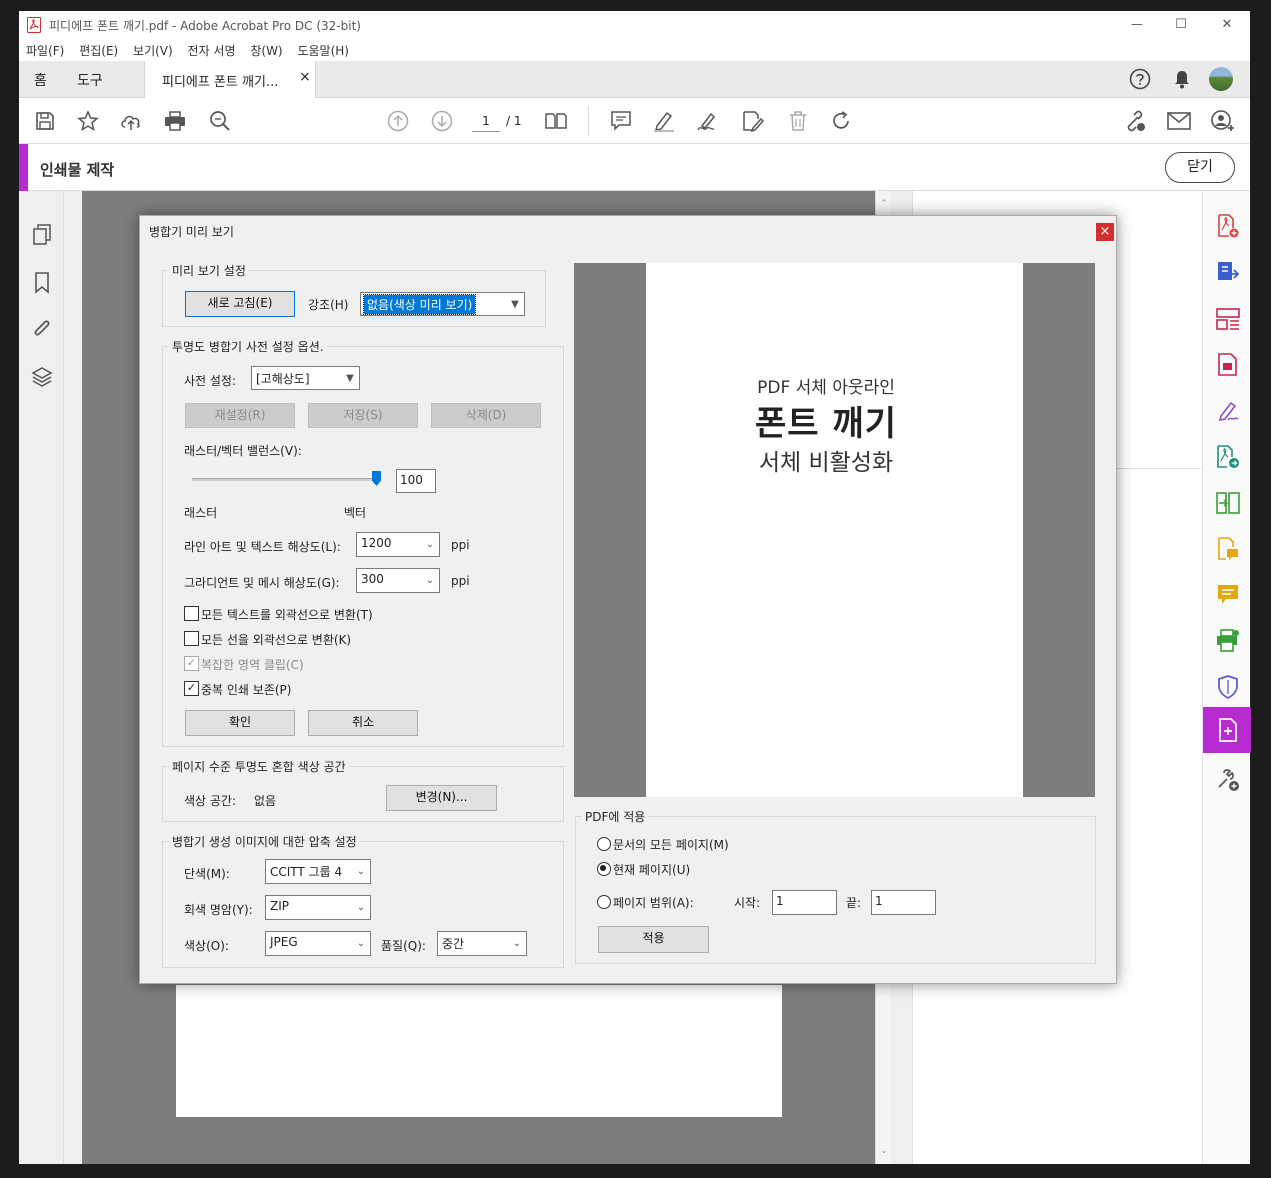  I want to click on email-icon, so click(1179, 121).